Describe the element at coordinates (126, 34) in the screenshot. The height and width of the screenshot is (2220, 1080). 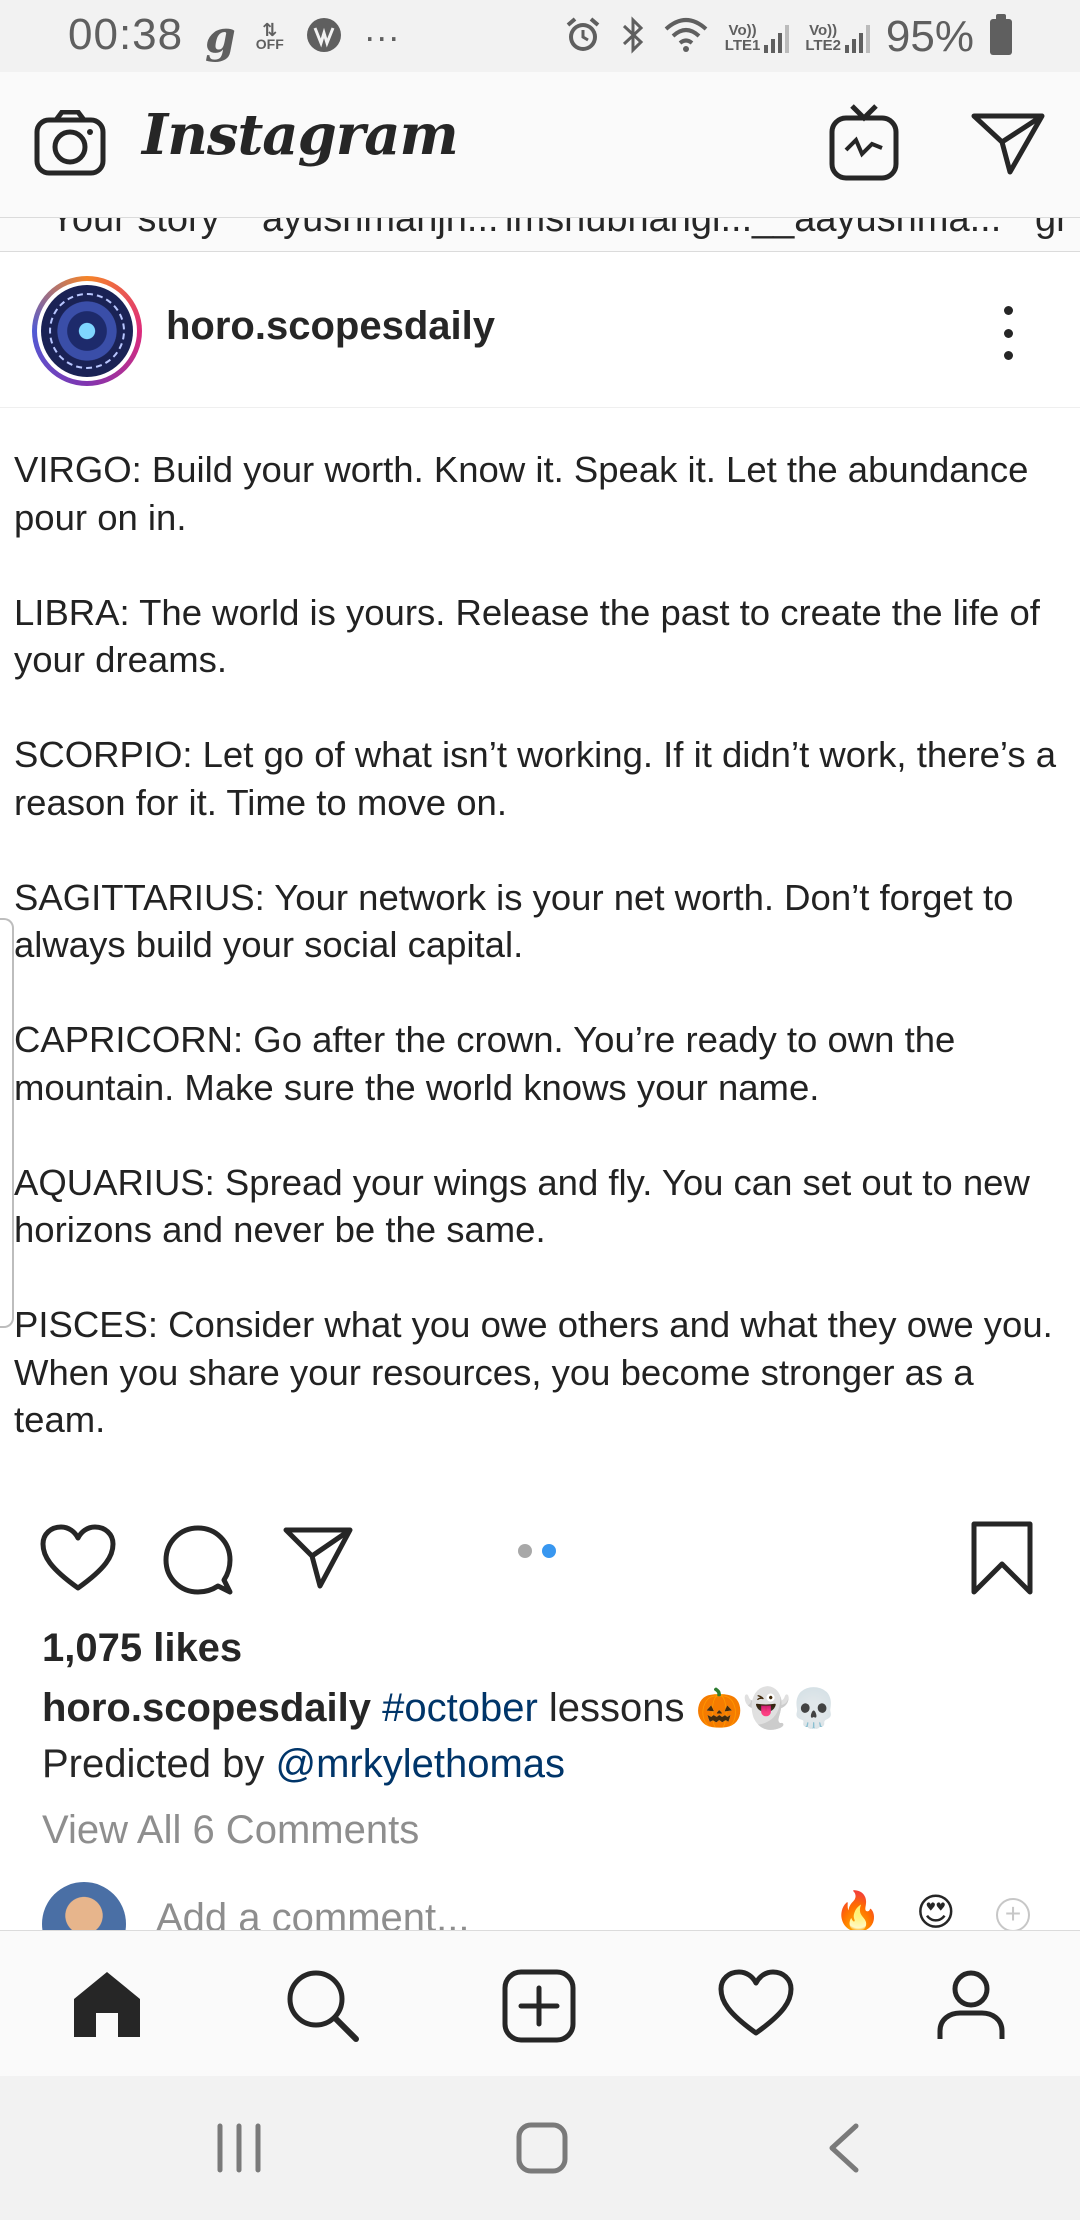
I see `status-time: 00:38` at that location.